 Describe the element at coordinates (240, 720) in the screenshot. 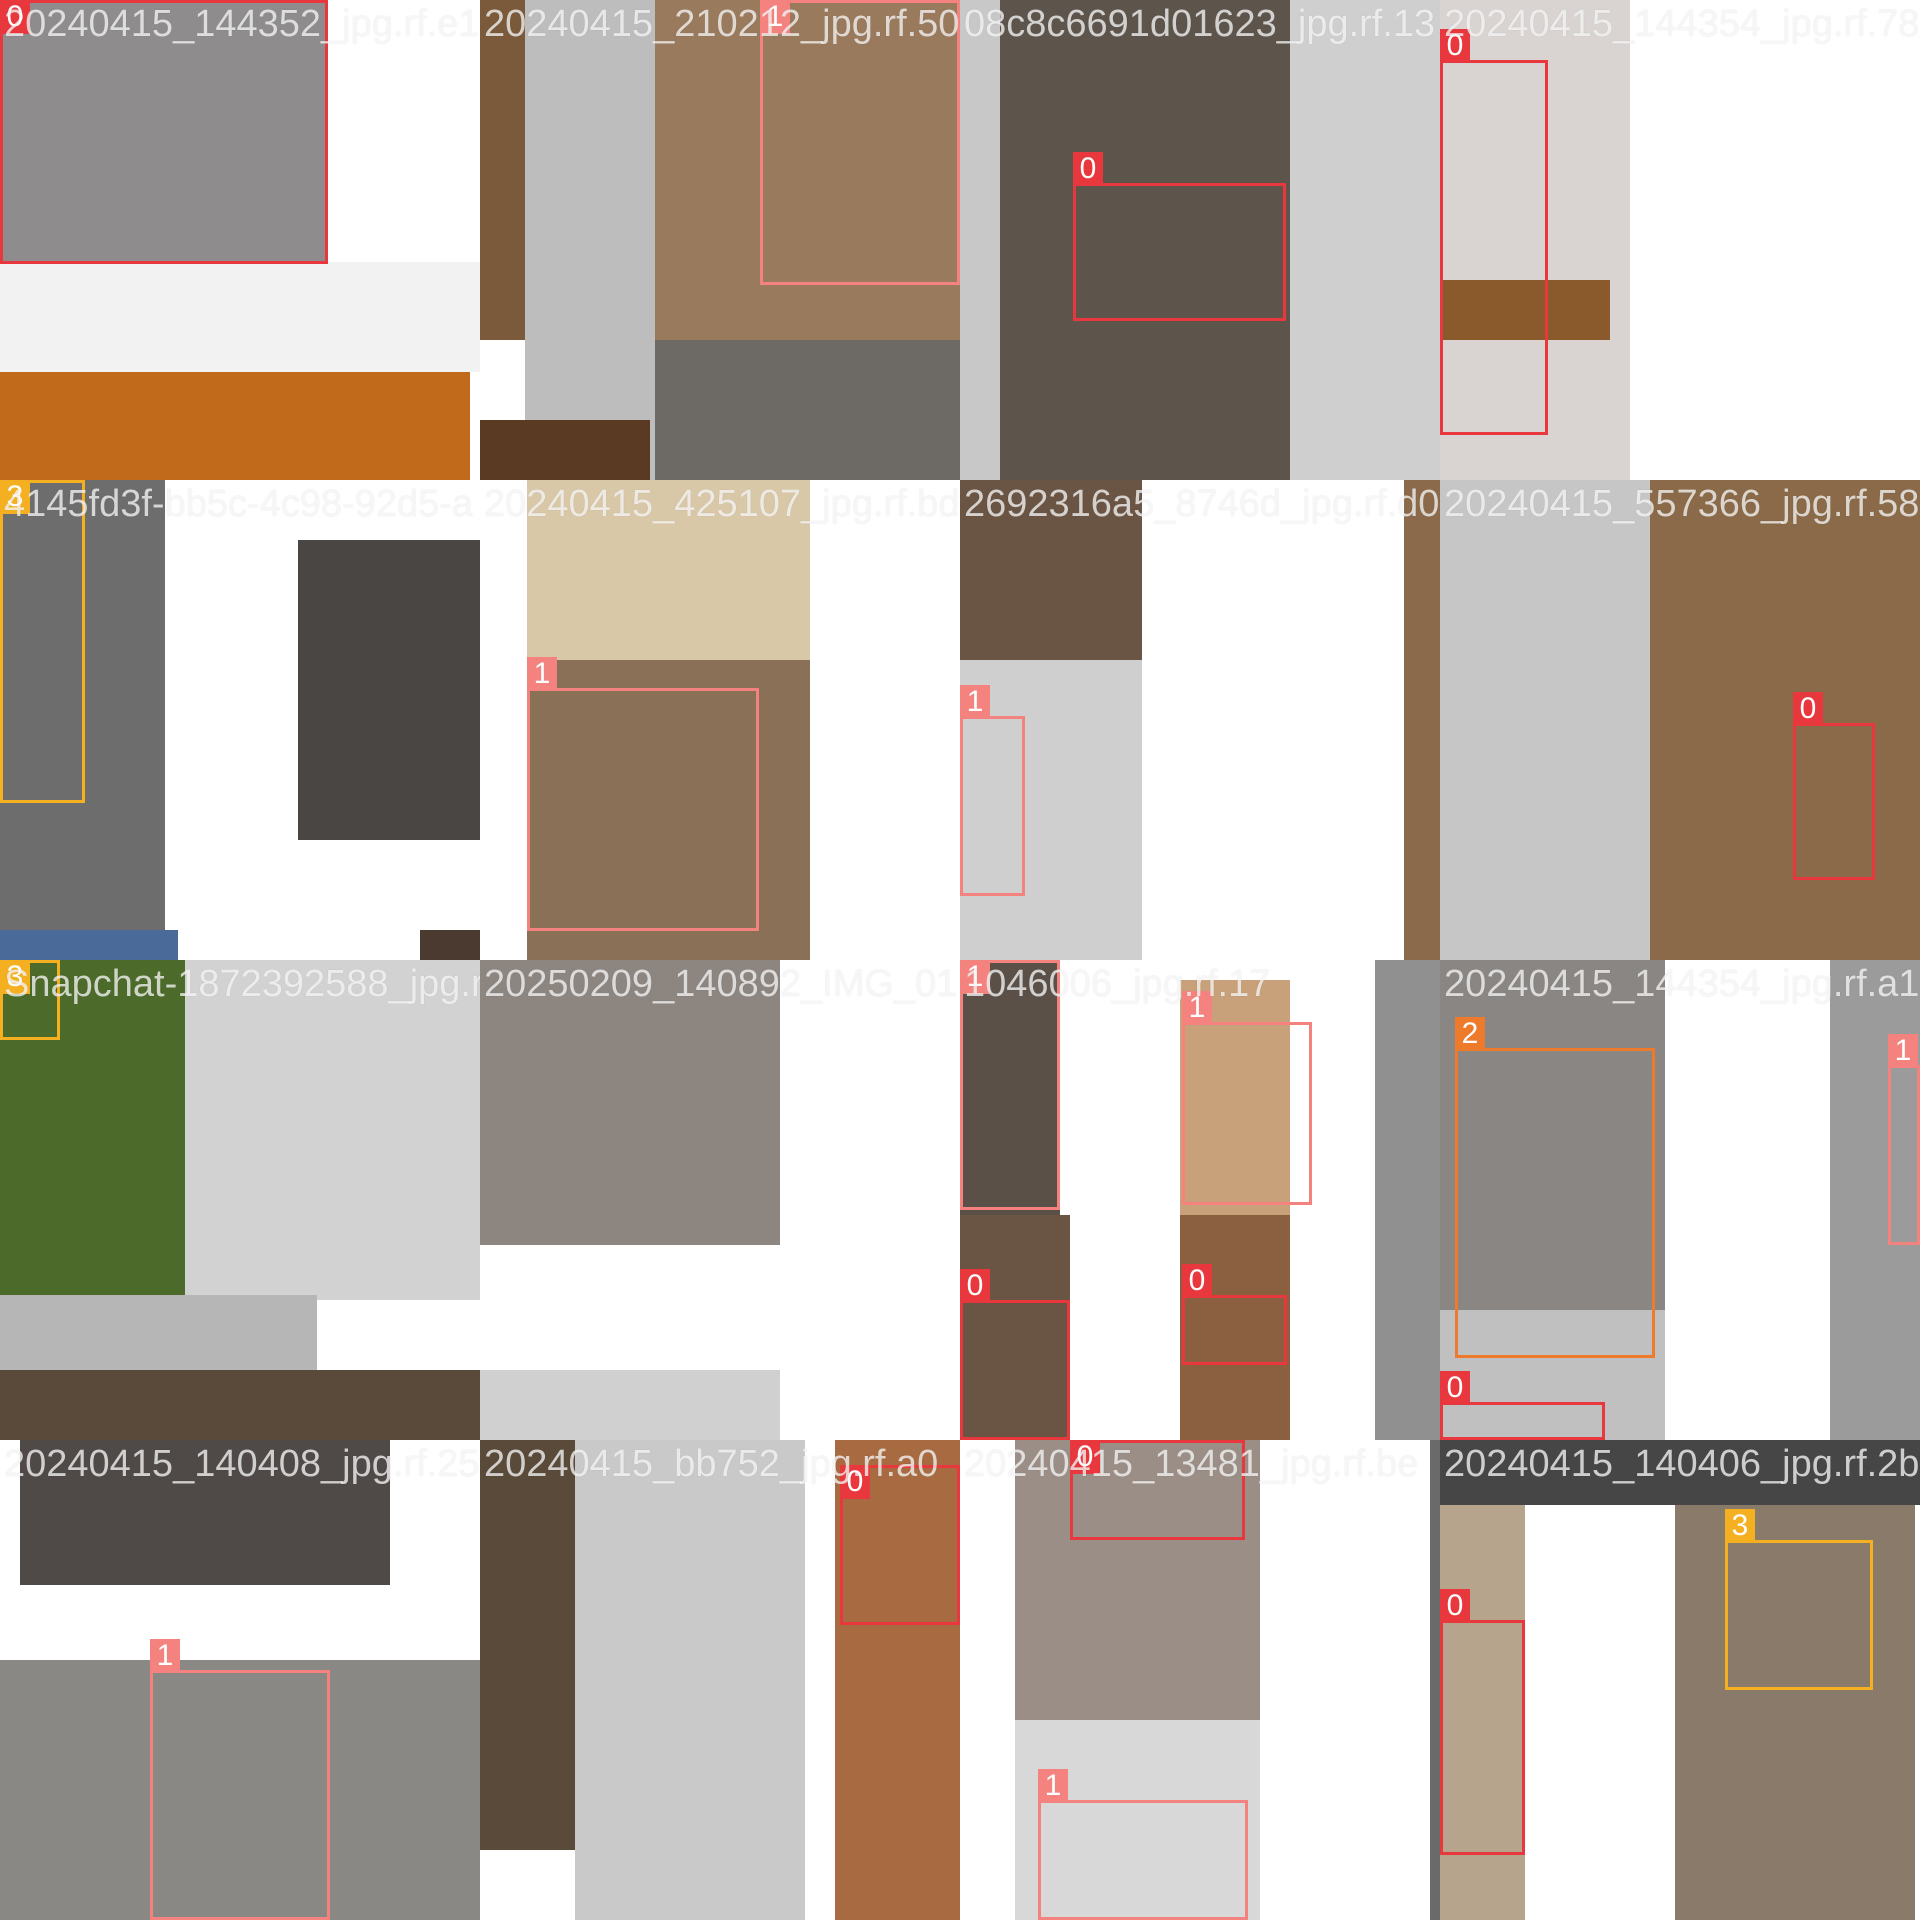

I see `mosaic-tile: 3 4145fd3f-bb5c-4c98-92d5-a` at that location.